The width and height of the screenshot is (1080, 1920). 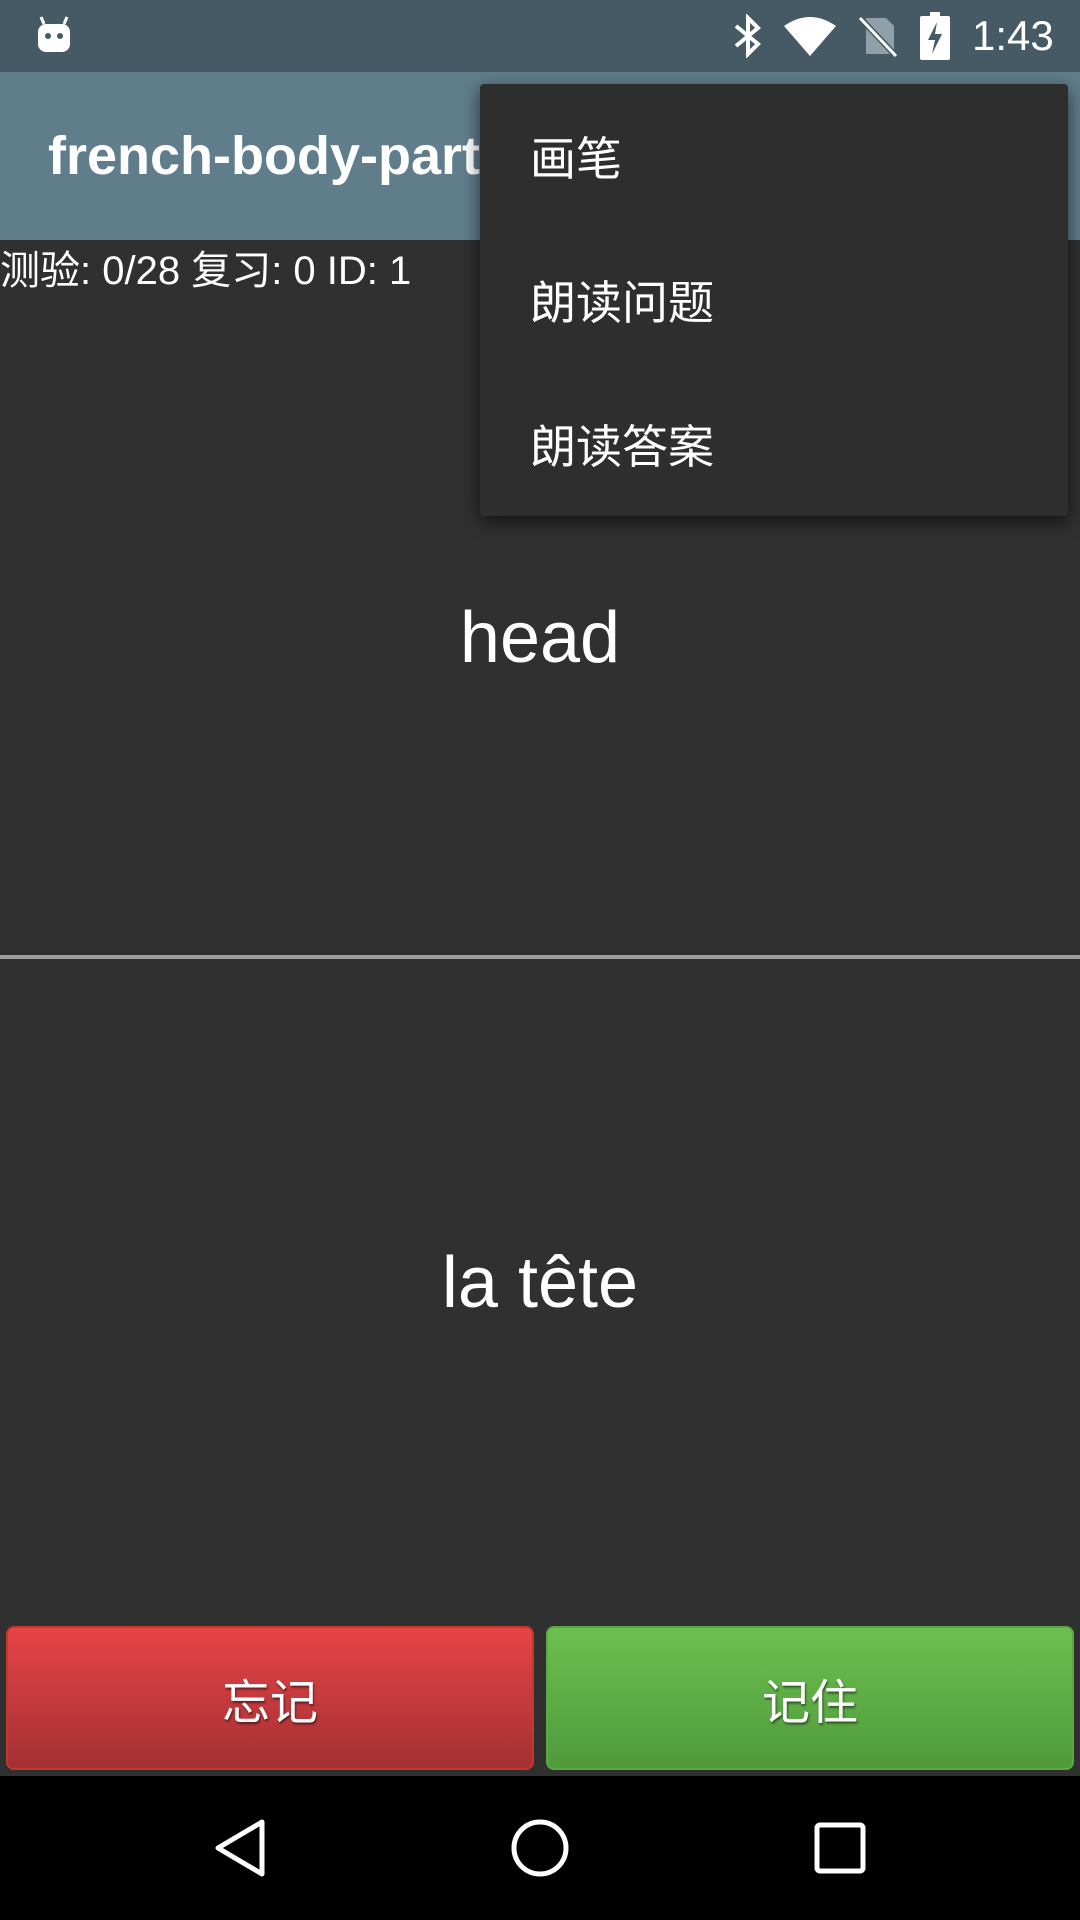 I want to click on navigation-bar, so click(x=540, y=1848).